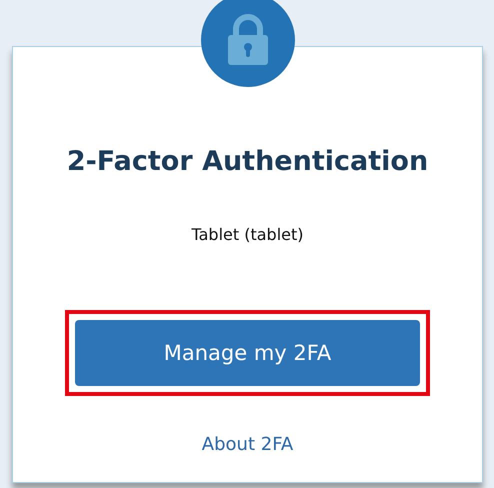 The width and height of the screenshot is (494, 488). I want to click on about-2fa-link: About 2FA, so click(248, 444).